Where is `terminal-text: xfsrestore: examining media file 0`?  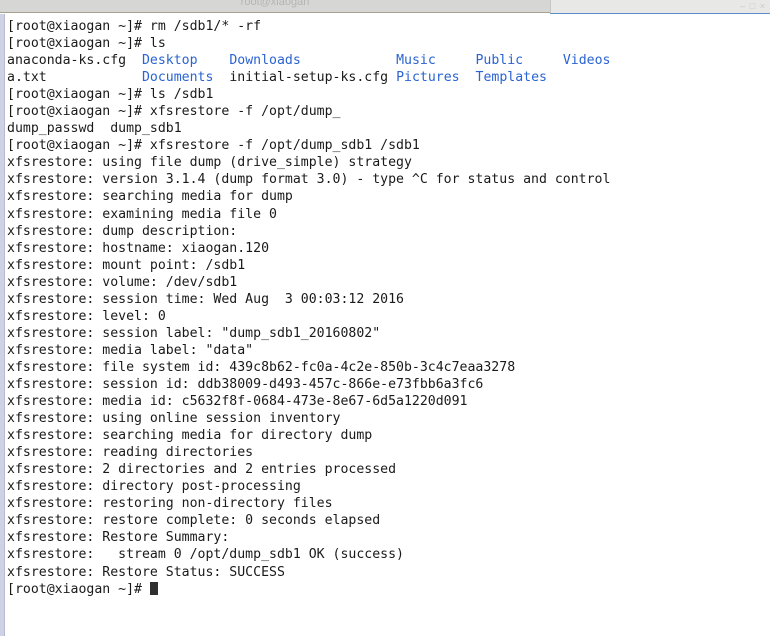 terminal-text: xfsrestore: examining media file 0 is located at coordinates (142, 214).